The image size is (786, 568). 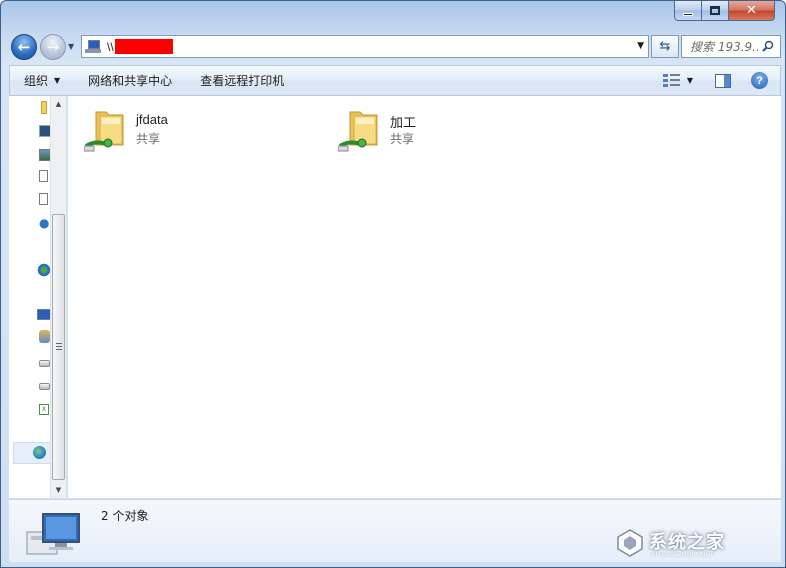 I want to click on share-item-jiagong: 加工 共享, so click(x=438, y=130).